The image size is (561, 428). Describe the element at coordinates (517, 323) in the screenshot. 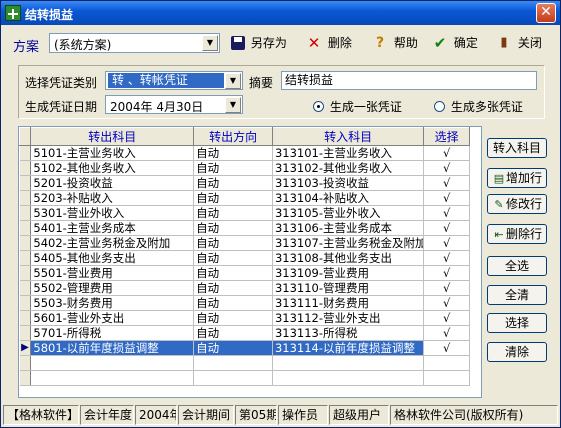

I see `select-button: 选择` at that location.